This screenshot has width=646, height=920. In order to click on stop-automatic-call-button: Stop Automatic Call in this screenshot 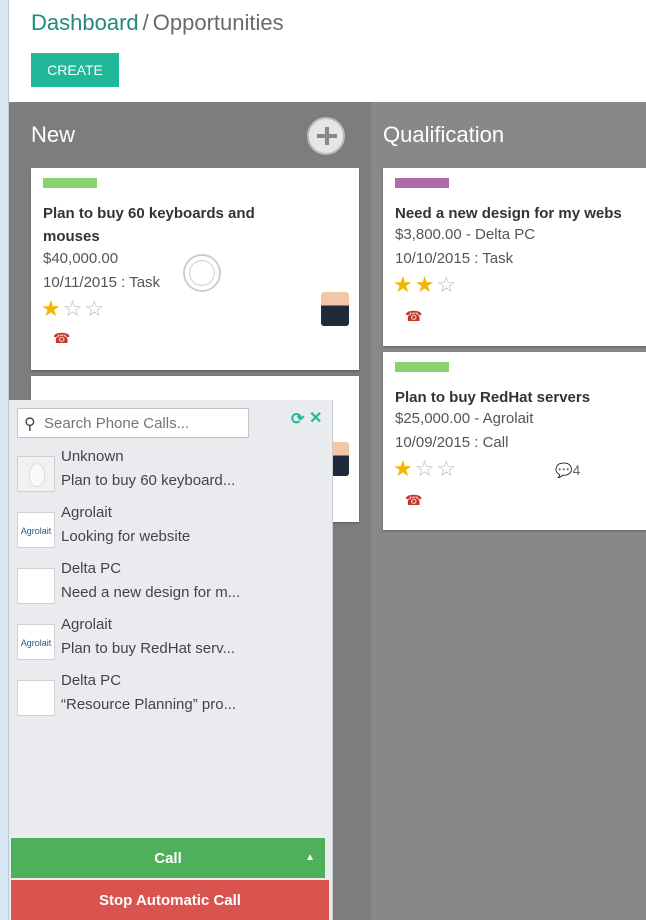, I will do `click(170, 900)`.